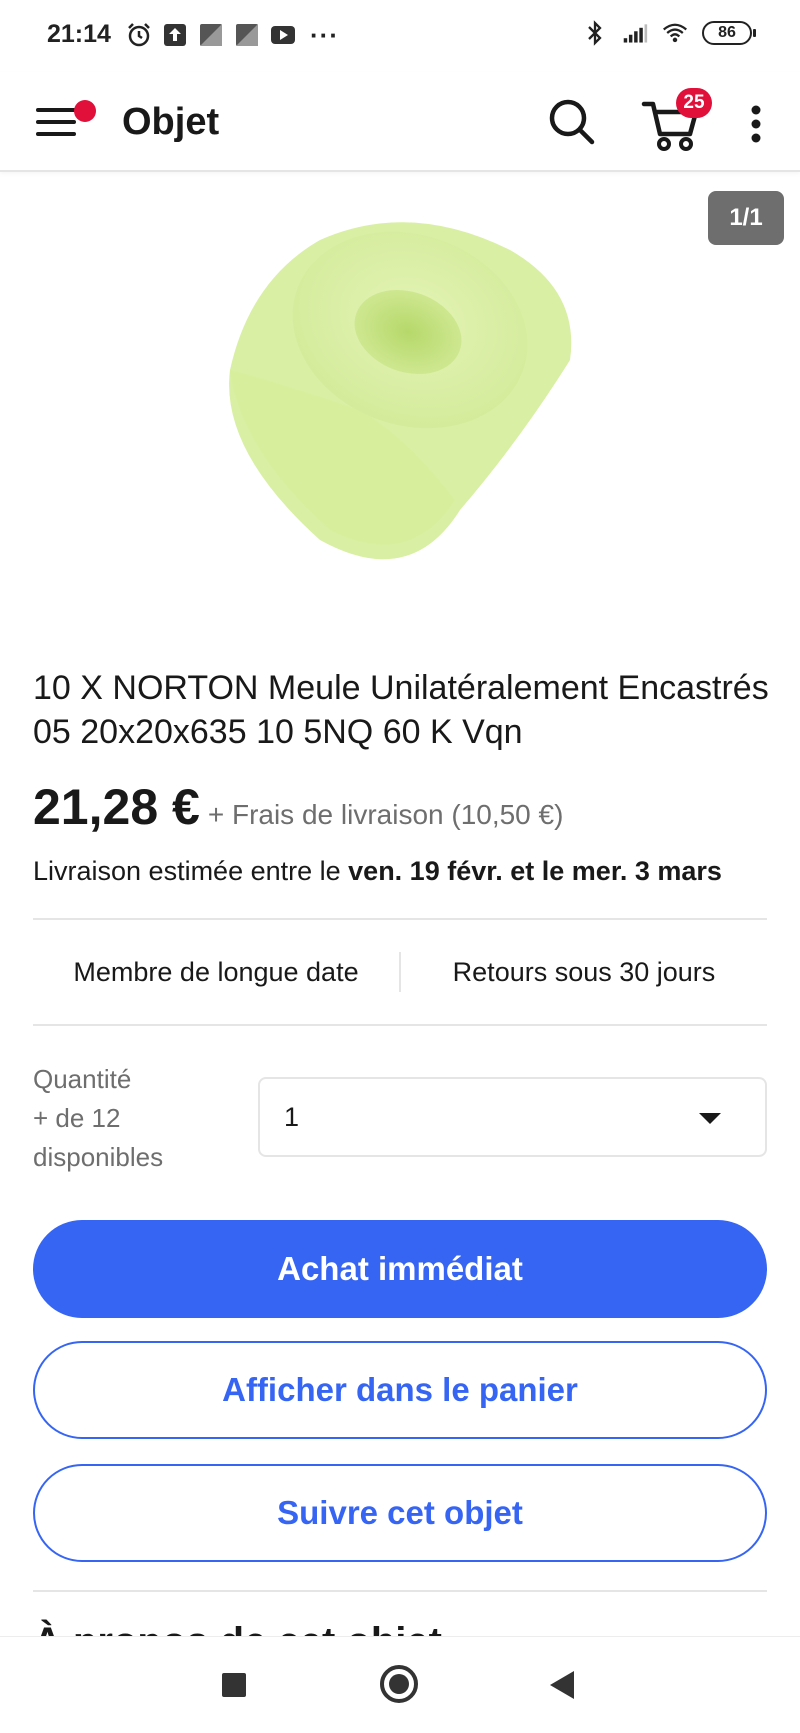 The width and height of the screenshot is (800, 1733). I want to click on cart-count-badge: 25, so click(694, 103).